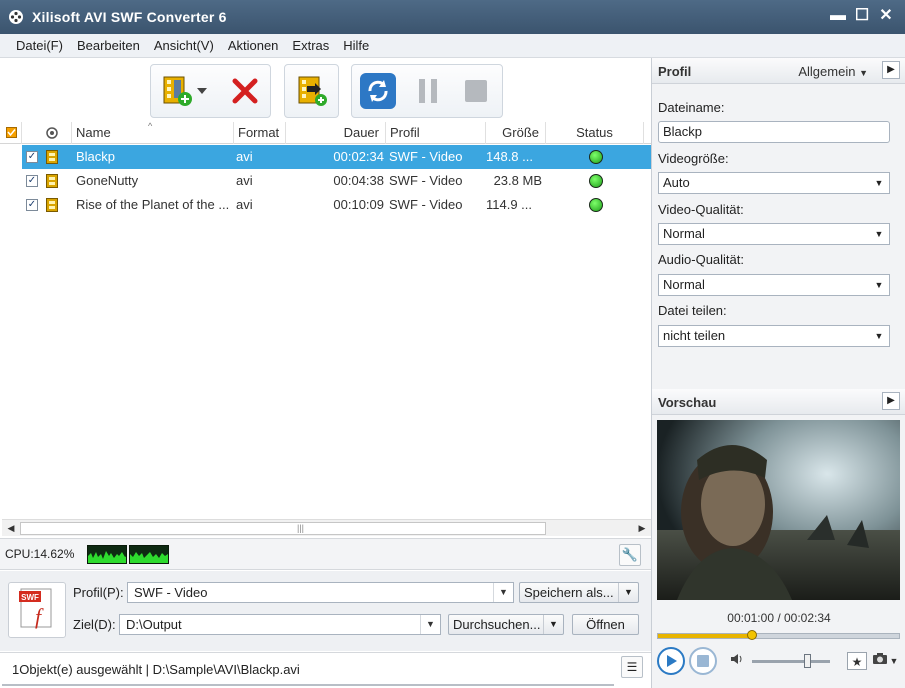  Describe the element at coordinates (595, 133) in the screenshot. I see `status-column-header: Status` at that location.